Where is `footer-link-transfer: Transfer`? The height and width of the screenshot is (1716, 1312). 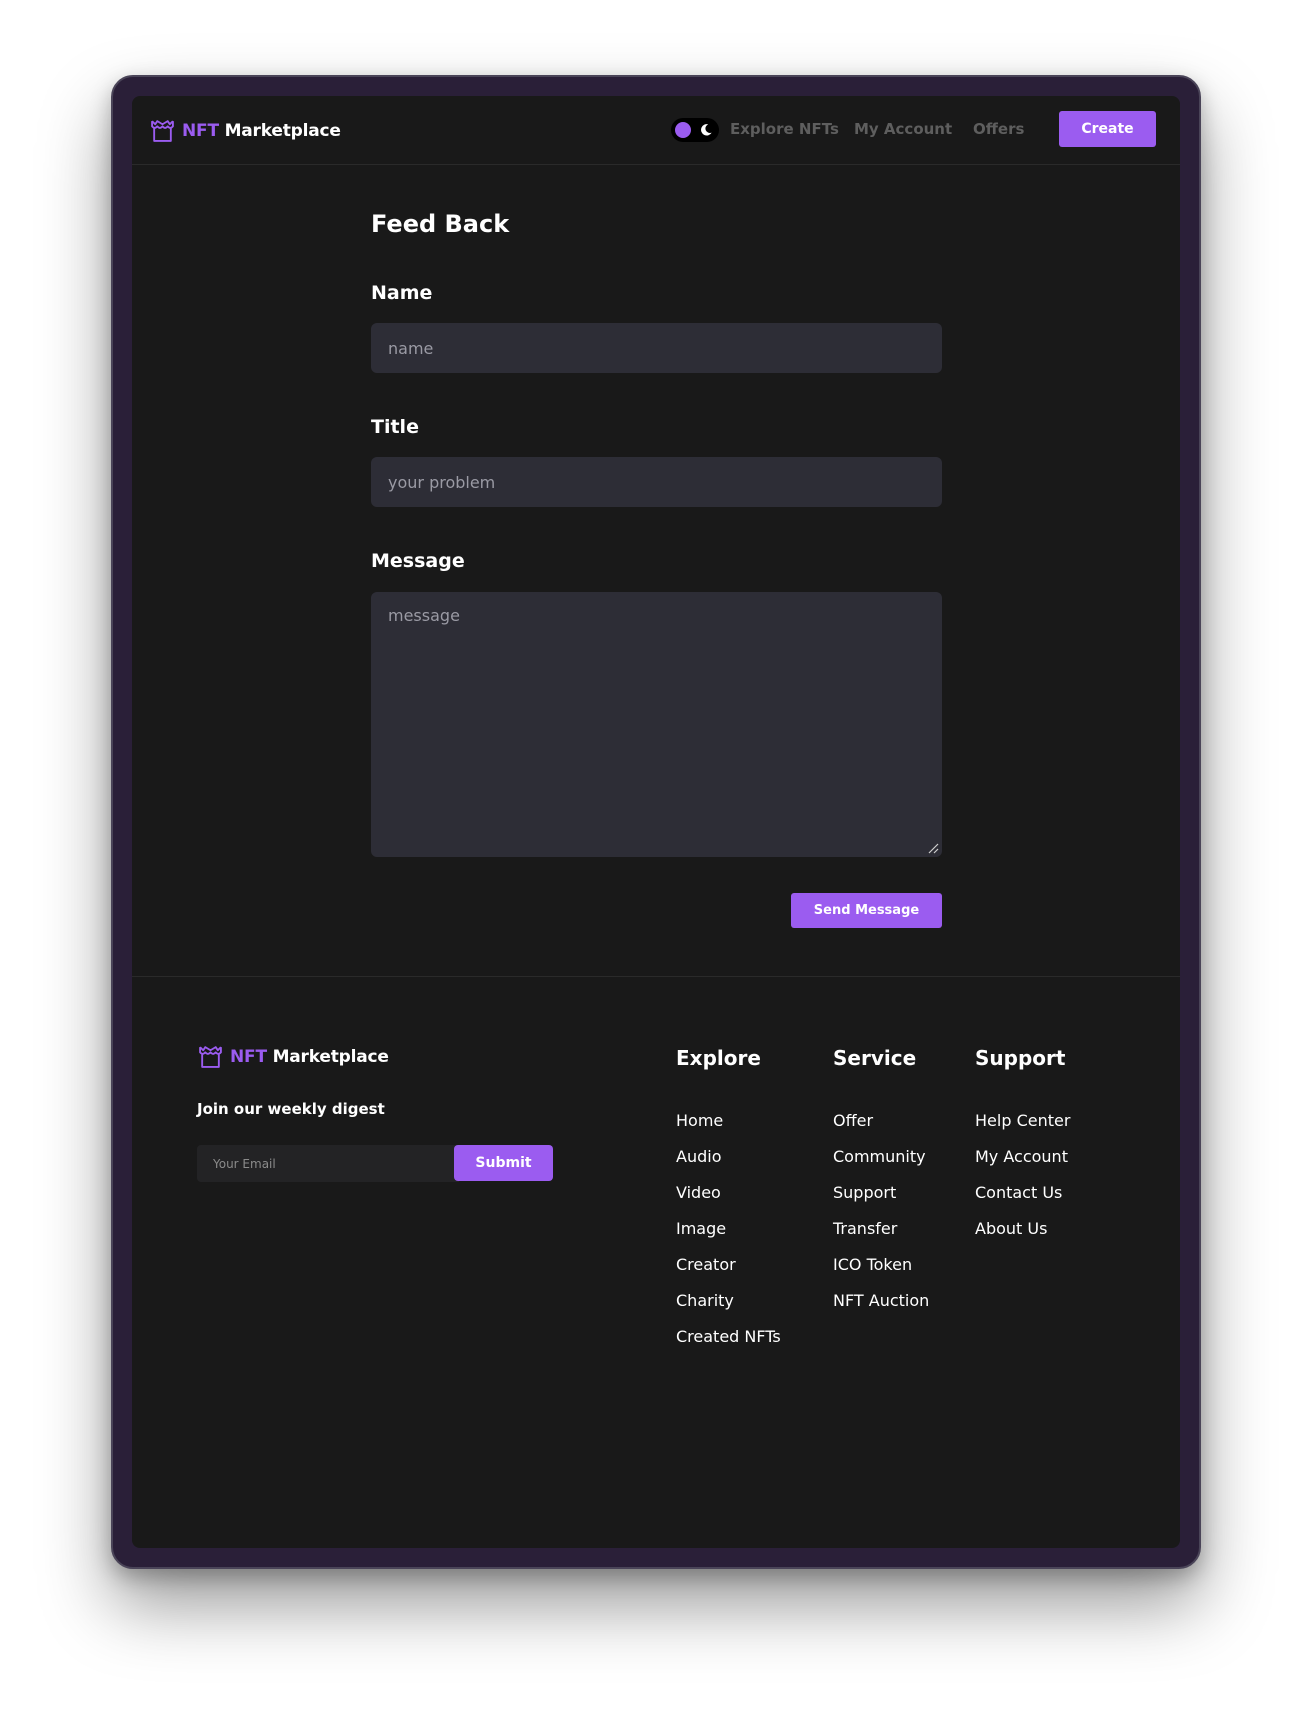 footer-link-transfer: Transfer is located at coordinates (881, 1237).